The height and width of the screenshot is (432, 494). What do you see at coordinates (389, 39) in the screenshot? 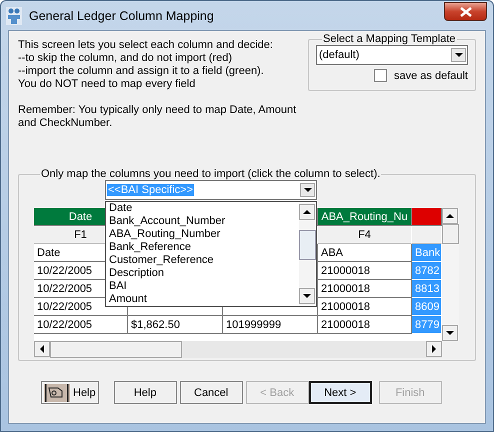
I see `group-legend: Select a Mapping Template` at bounding box center [389, 39].